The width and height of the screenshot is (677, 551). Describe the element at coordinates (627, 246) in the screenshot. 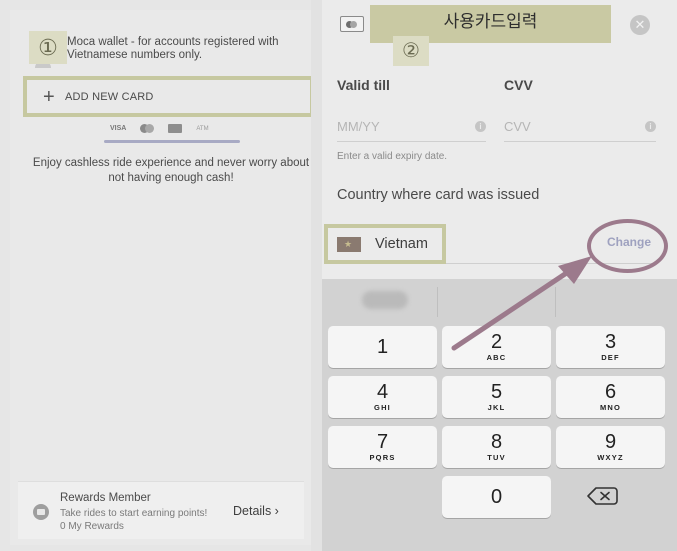

I see `annotation-ring` at that location.